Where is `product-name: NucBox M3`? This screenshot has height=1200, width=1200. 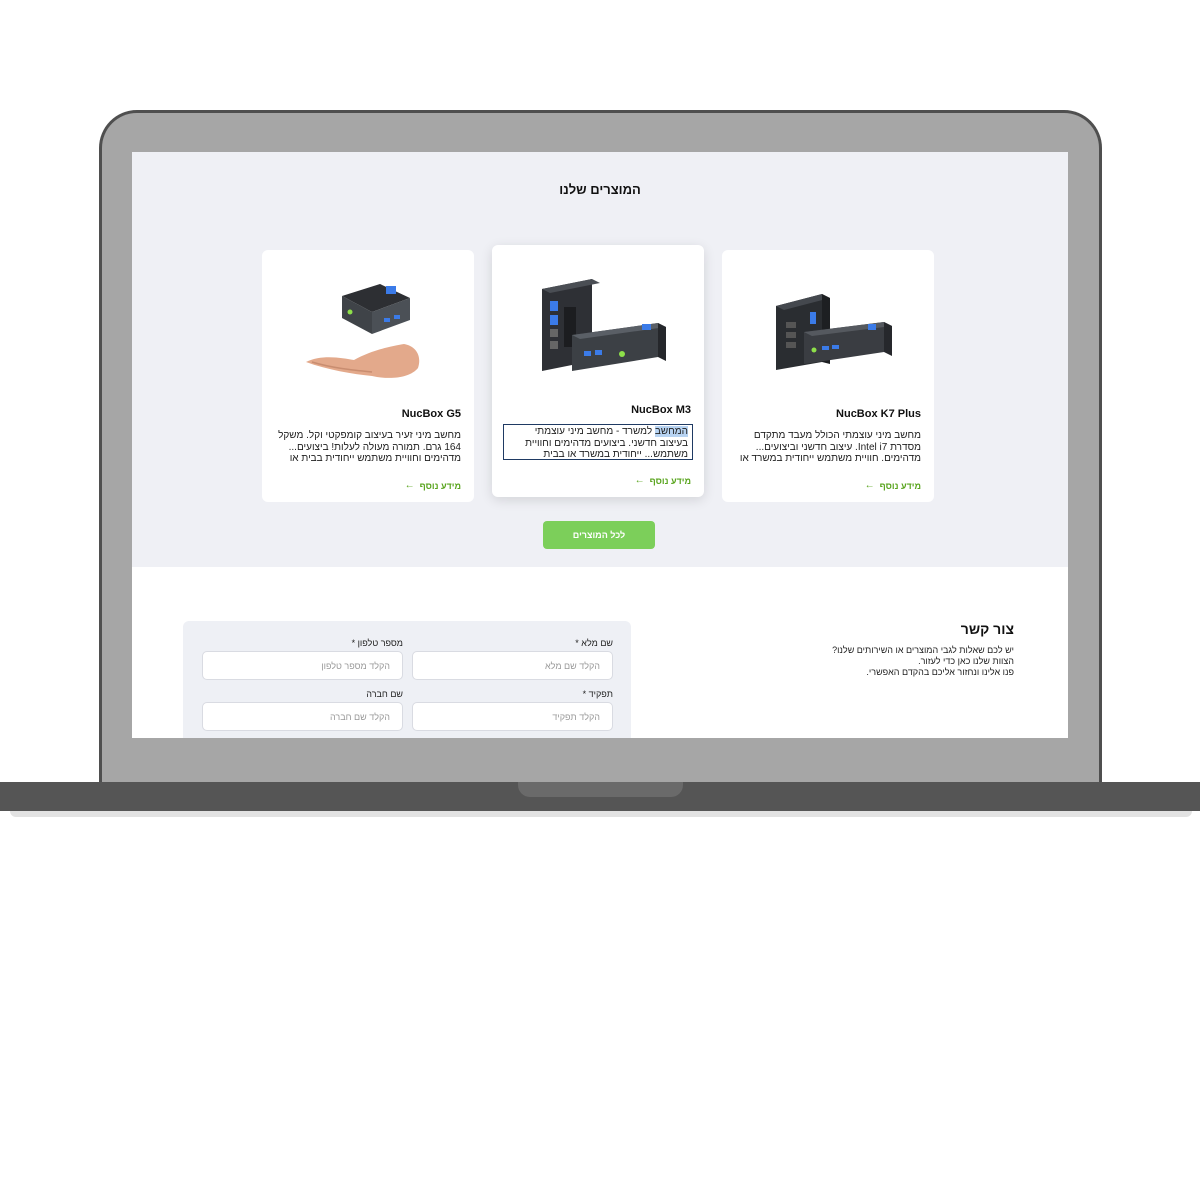 product-name: NucBox M3 is located at coordinates (661, 410).